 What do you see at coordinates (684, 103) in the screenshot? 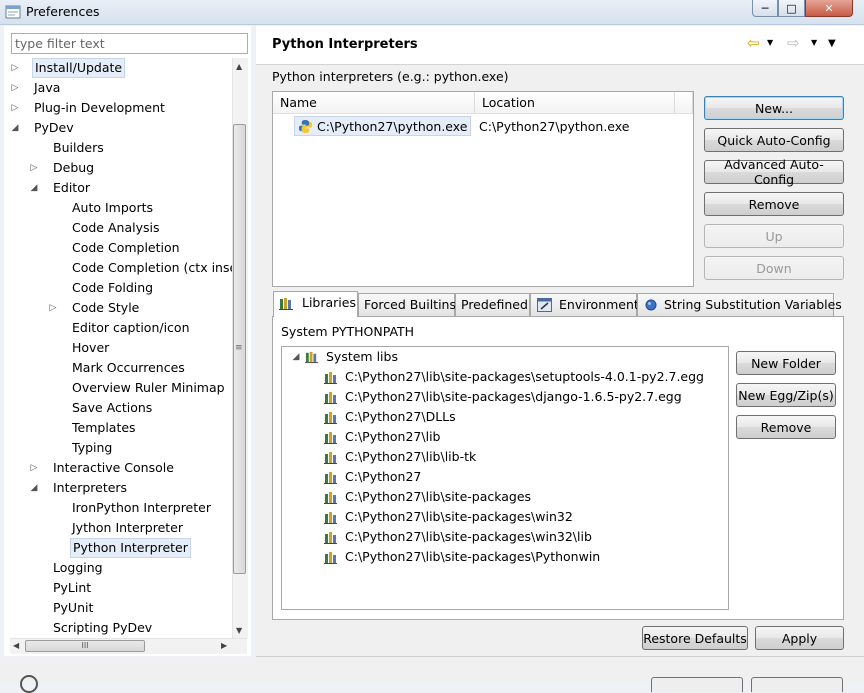
I see `column-header-filler` at bounding box center [684, 103].